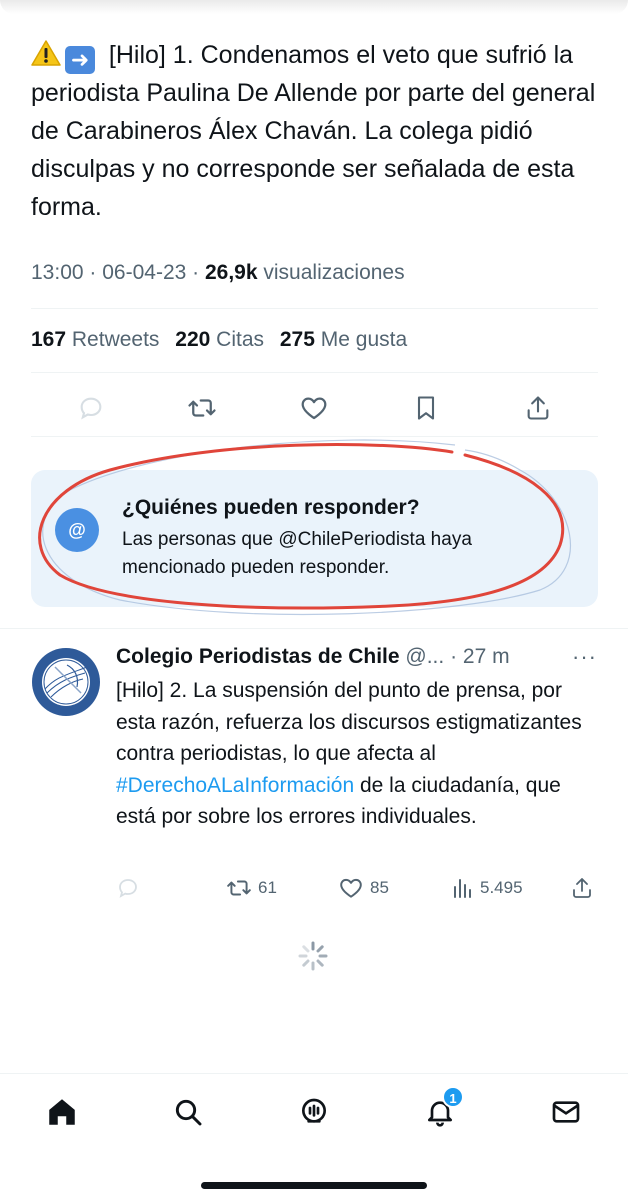  I want to click on spaces-icon, so click(314, 1110).